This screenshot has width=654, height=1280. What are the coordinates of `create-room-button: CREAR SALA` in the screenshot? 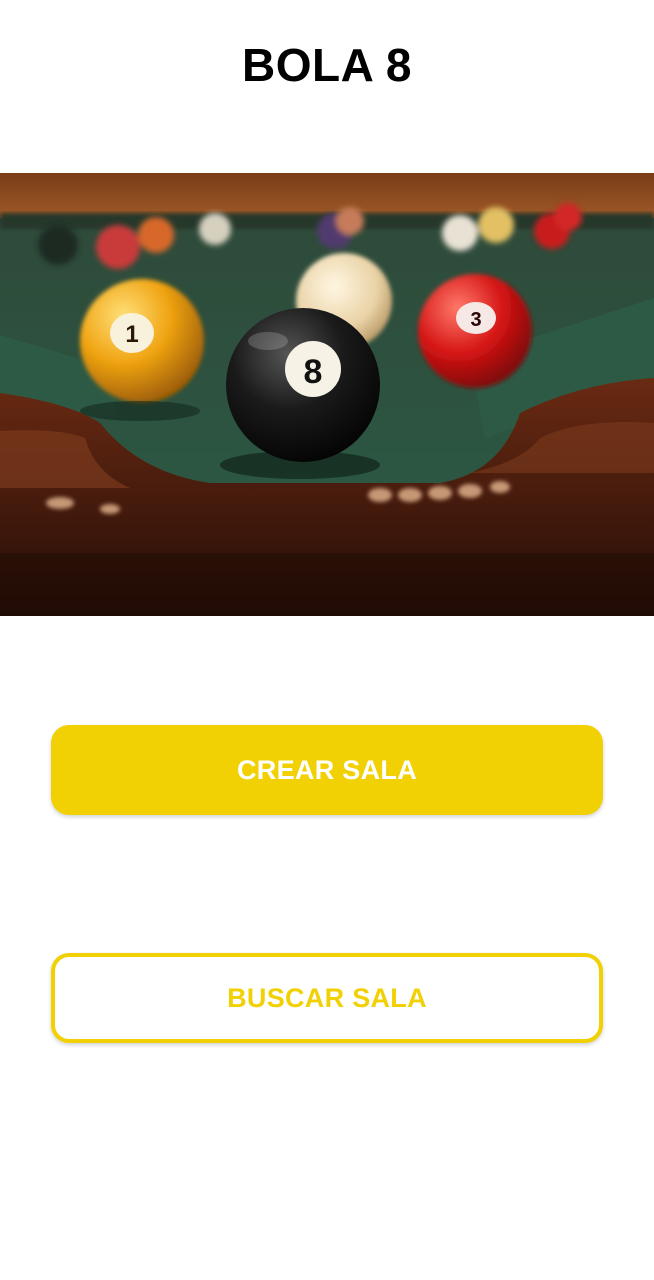 It's located at (327, 770).